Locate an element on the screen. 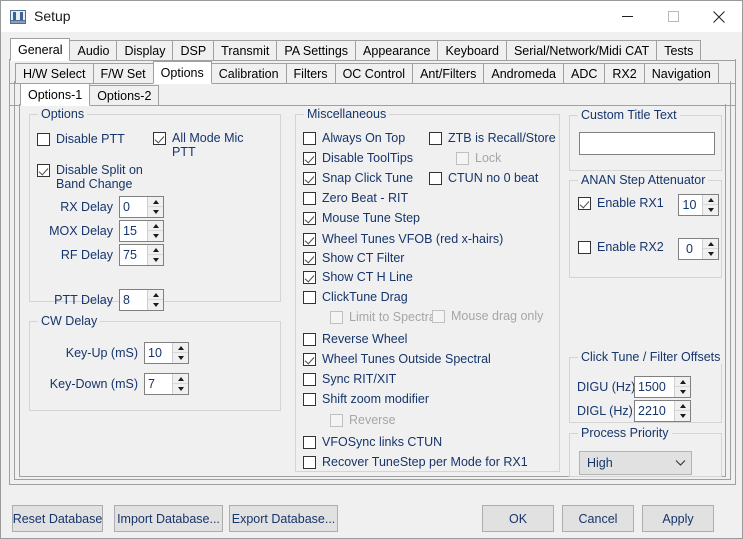 The width and height of the screenshot is (743, 539). cancel-button: Cancel is located at coordinates (598, 518).